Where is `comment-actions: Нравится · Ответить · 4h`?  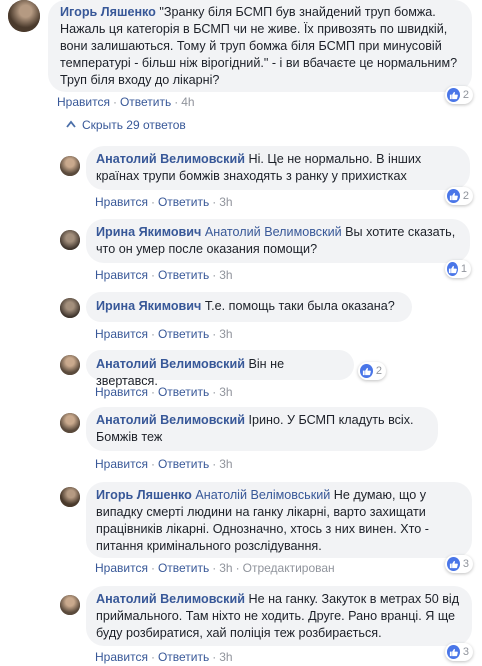 comment-actions: Нравится · Ответить · 4h is located at coordinates (126, 102).